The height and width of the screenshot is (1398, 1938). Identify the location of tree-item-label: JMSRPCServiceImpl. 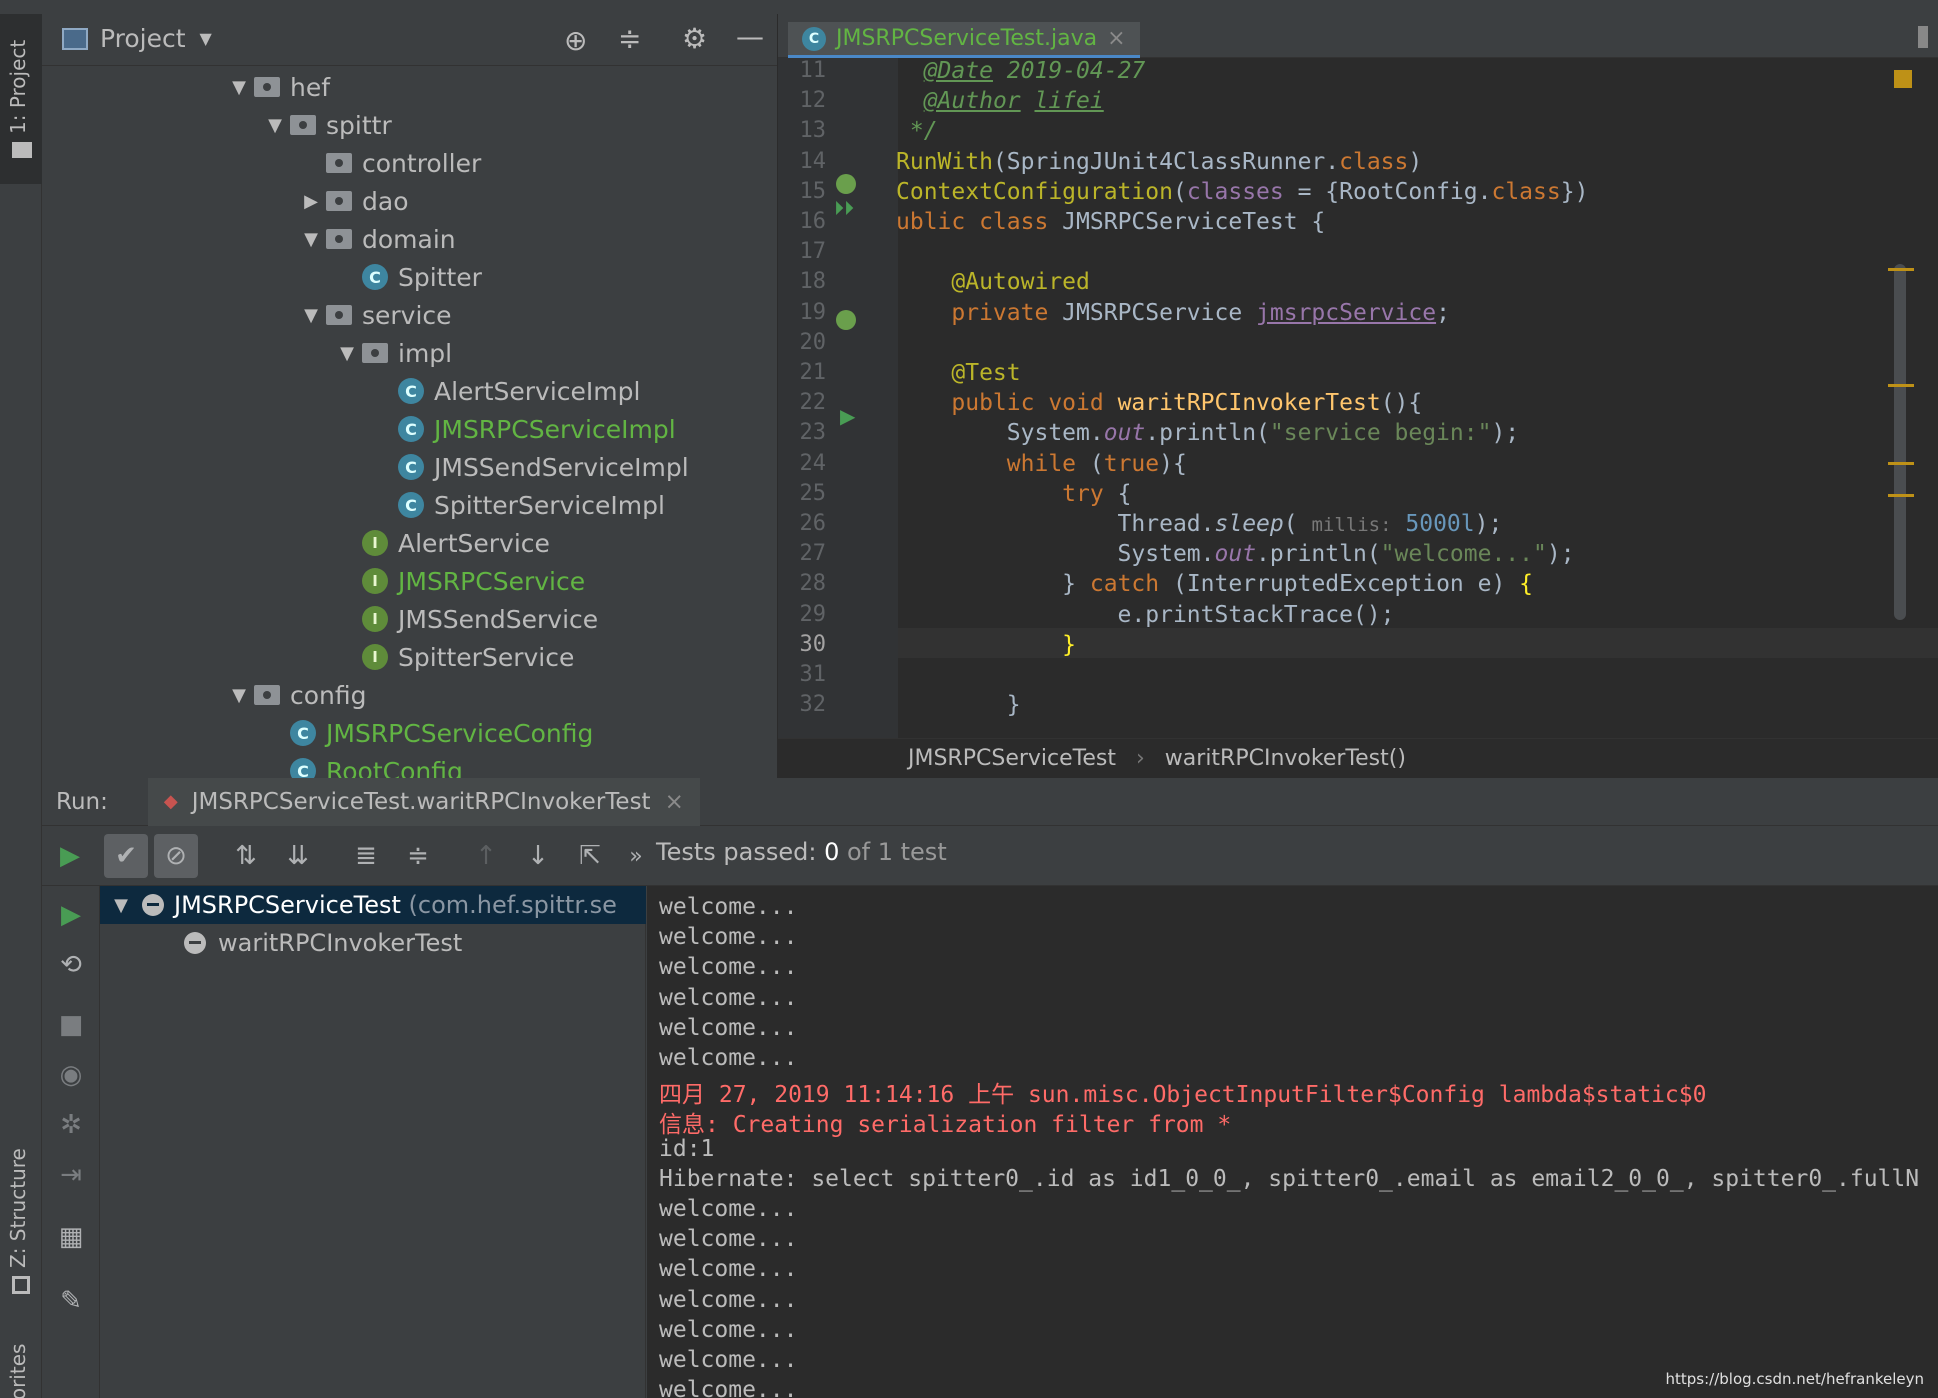
(555, 429).